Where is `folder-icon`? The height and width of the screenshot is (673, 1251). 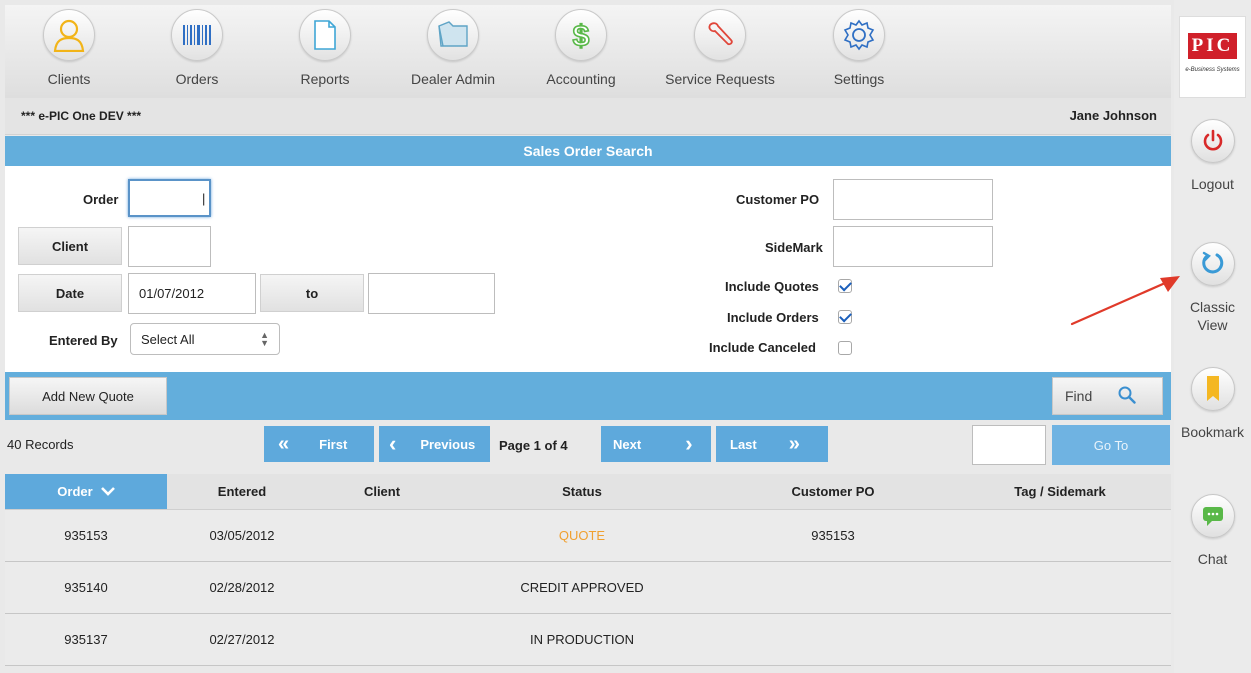
folder-icon is located at coordinates (453, 35).